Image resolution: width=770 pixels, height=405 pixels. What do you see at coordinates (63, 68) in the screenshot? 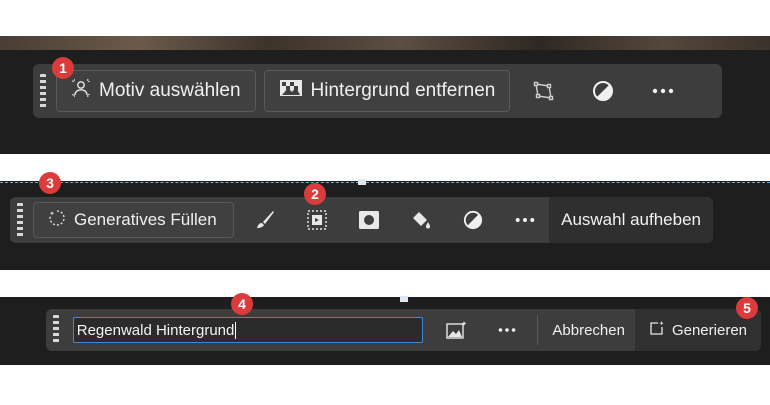
I see `callout-badge-1: 1` at bounding box center [63, 68].